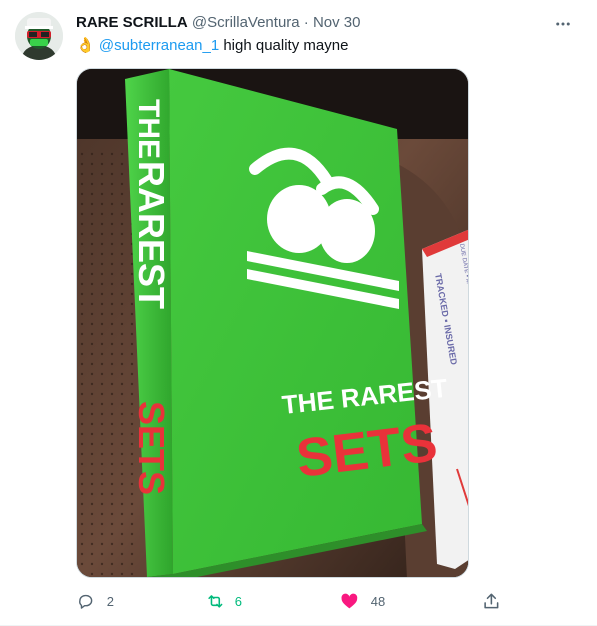 This screenshot has height=626, width=597. I want to click on reply-button: 2, so click(95, 601).